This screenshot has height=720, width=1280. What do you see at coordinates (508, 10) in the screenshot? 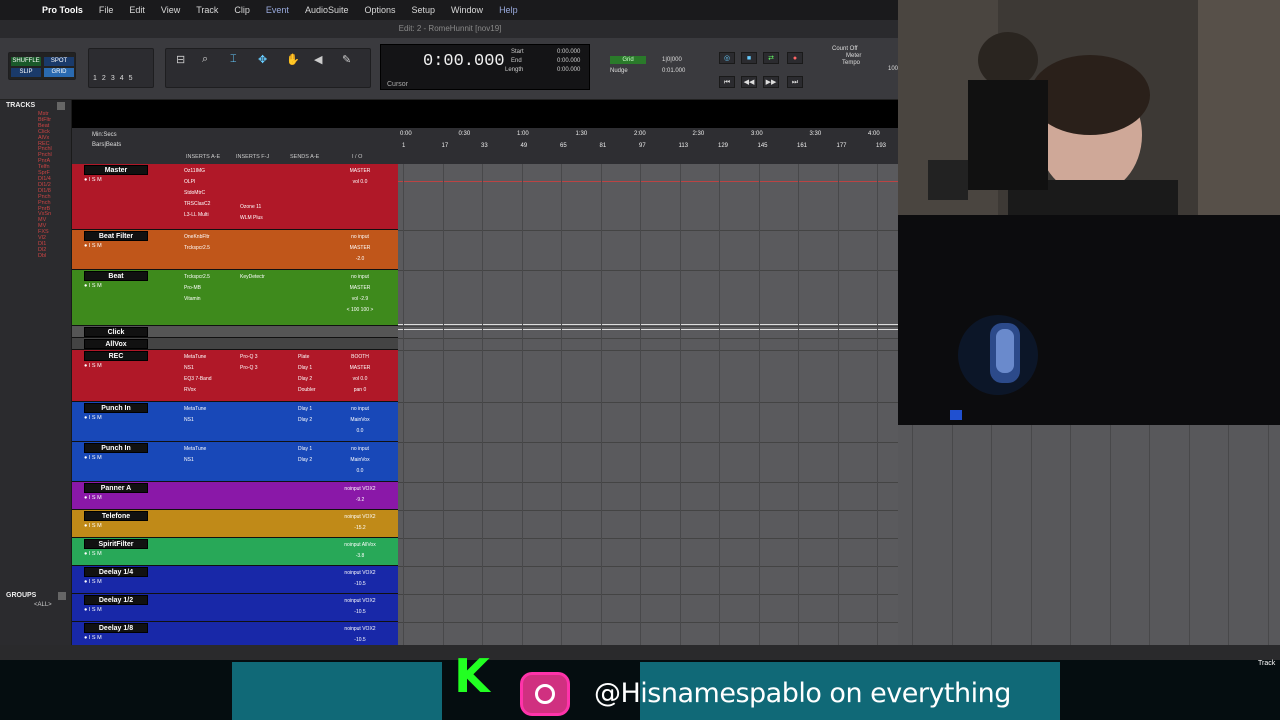
I see `menu-help: Help` at bounding box center [508, 10].